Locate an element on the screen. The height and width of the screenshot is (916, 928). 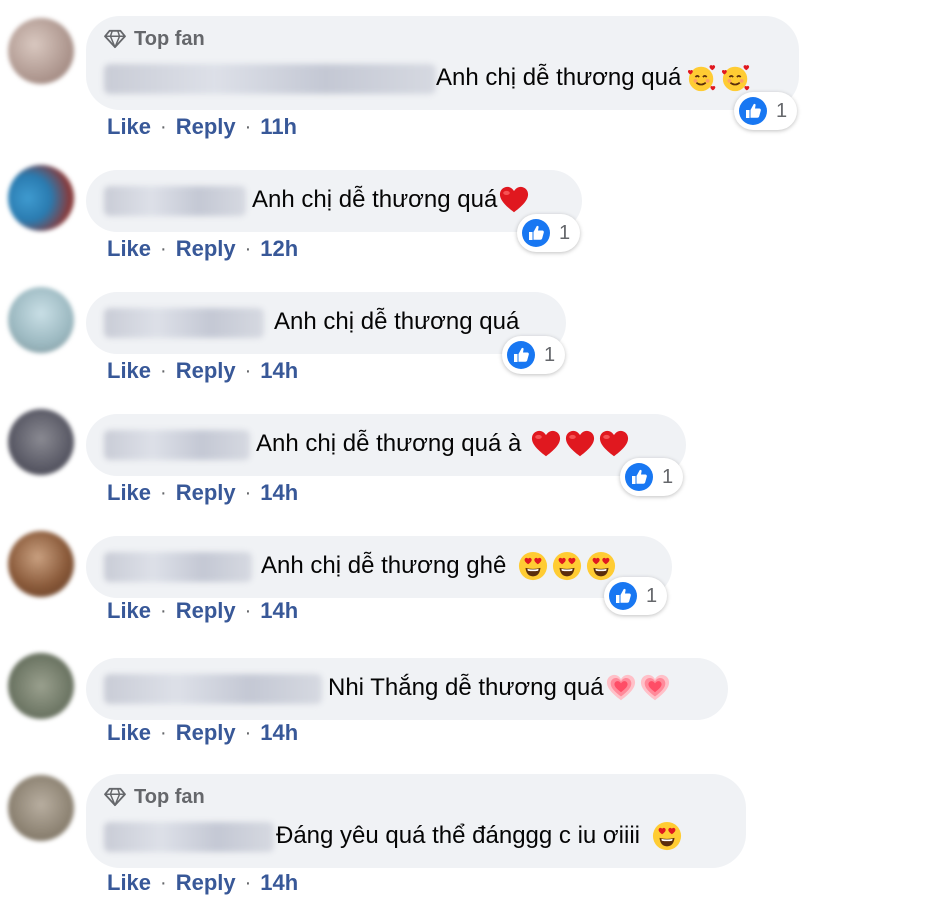
comment-text: Anh chị dễ thương ghê is located at coordinates (438, 566).